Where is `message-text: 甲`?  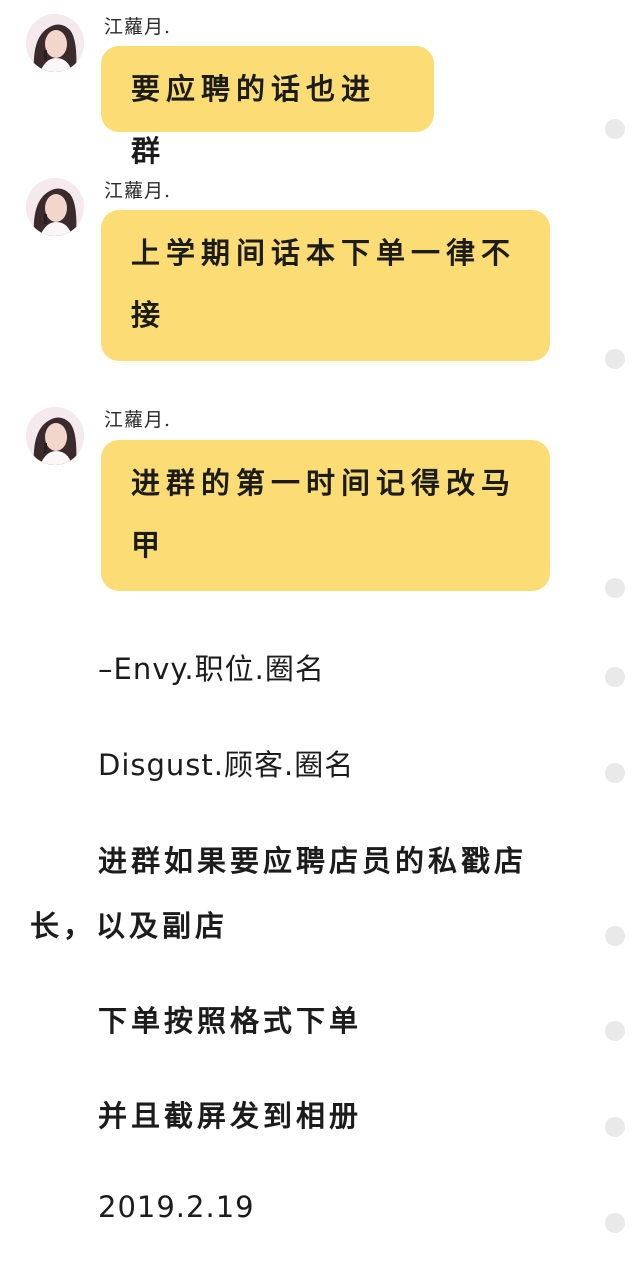 message-text: 甲 is located at coordinates (149, 545).